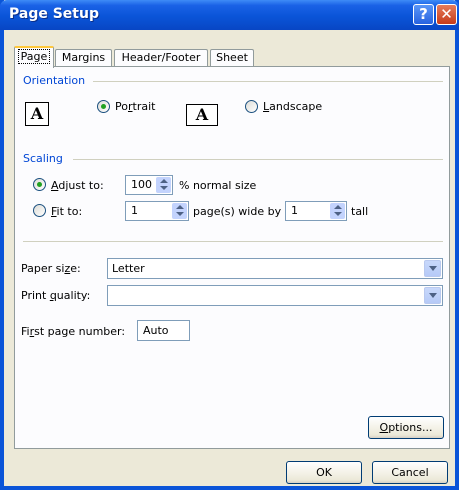 The width and height of the screenshot is (459, 490). I want to click on portrait-icon: A, so click(37, 114).